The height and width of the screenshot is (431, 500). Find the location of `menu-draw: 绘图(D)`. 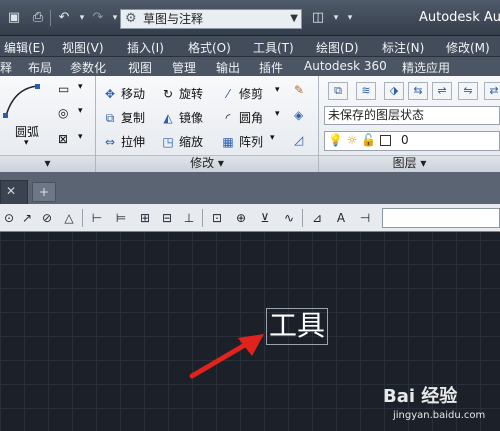

menu-draw: 绘图(D) is located at coordinates (337, 47).